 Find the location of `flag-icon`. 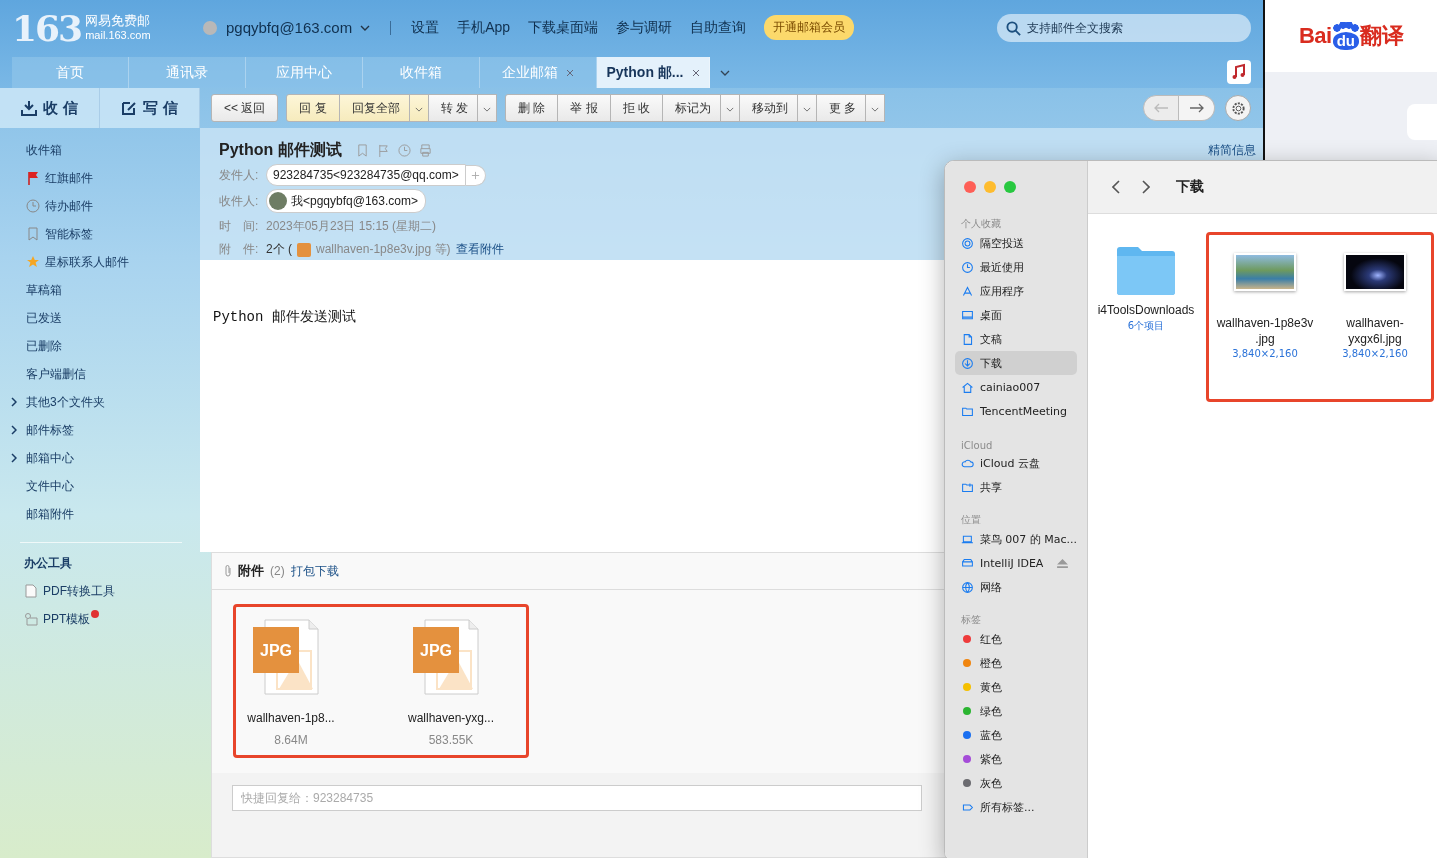

flag-icon is located at coordinates (383, 150).